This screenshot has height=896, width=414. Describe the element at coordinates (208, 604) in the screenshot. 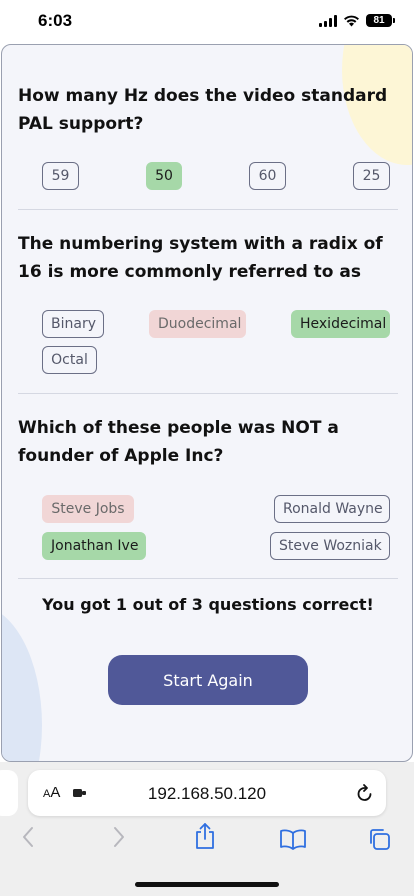

I see `result-message: You got 1 out of 3 questions correct!` at that location.